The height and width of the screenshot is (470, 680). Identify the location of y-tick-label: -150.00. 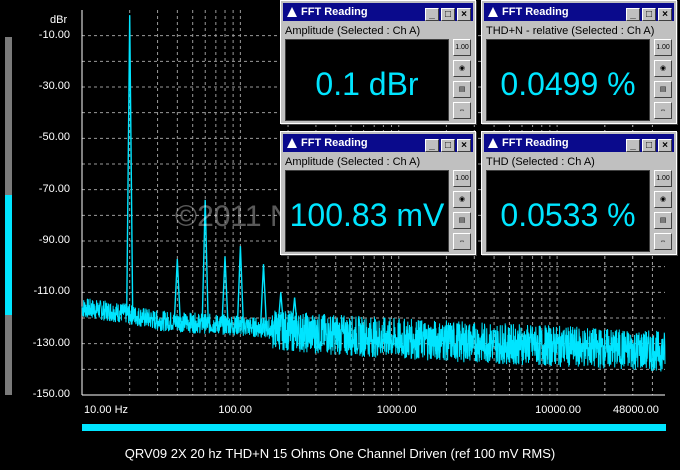
(51, 394).